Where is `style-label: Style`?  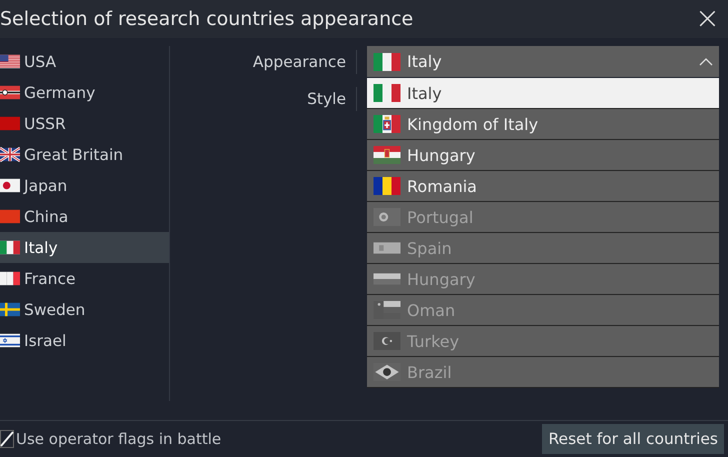 style-label: Style is located at coordinates (266, 98).